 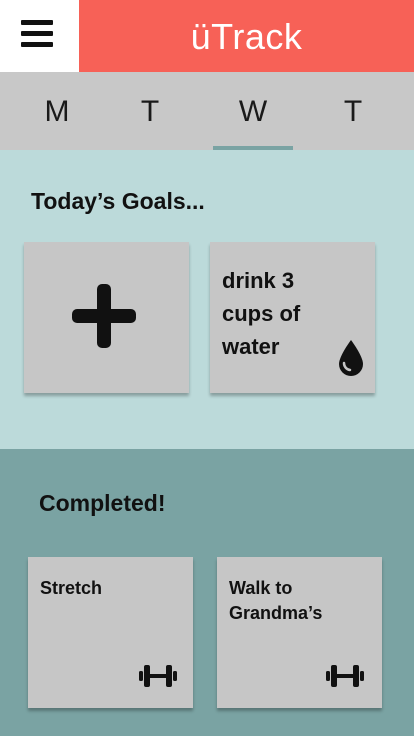 I want to click on goal-card: drink 3 cups of water, so click(x=292, y=317).